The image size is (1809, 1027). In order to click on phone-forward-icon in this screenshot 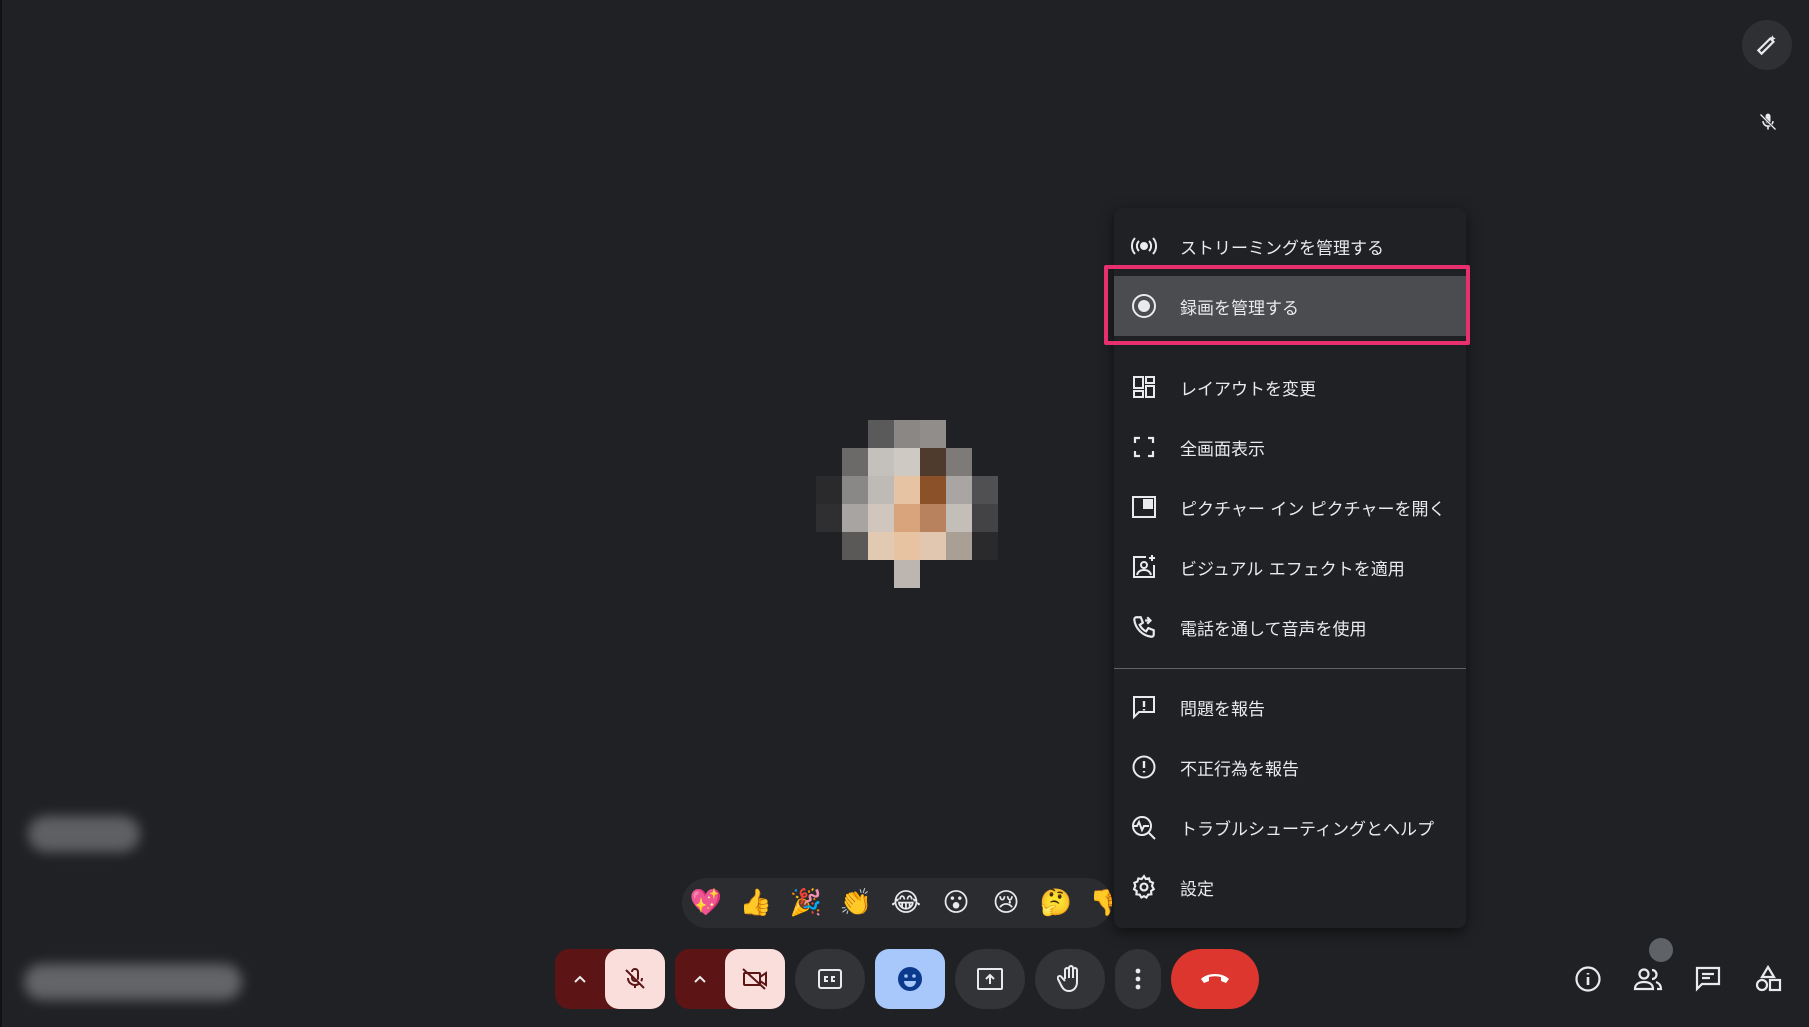, I will do `click(1144, 627)`.